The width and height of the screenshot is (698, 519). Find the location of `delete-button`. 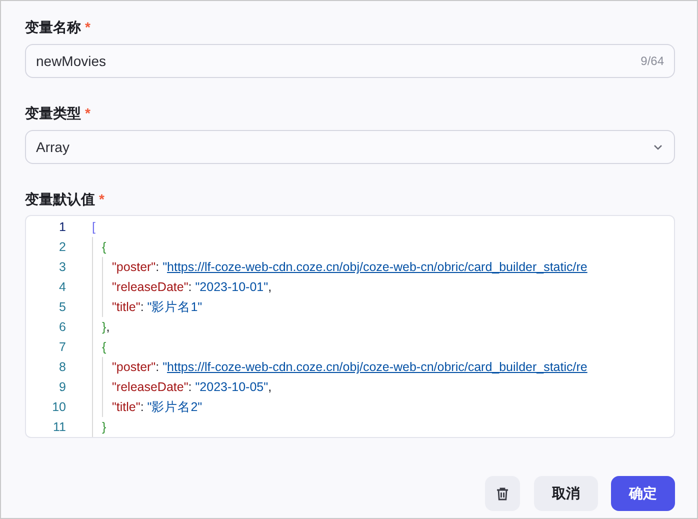

delete-button is located at coordinates (502, 493).